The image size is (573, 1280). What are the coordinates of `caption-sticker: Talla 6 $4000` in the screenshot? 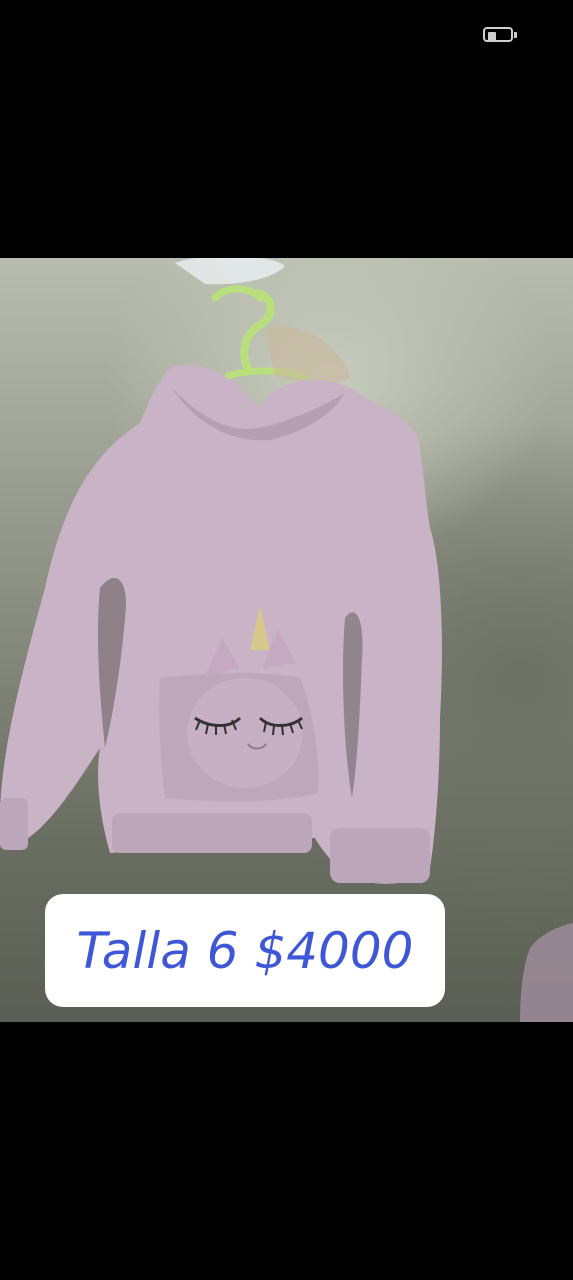 It's located at (245, 950).